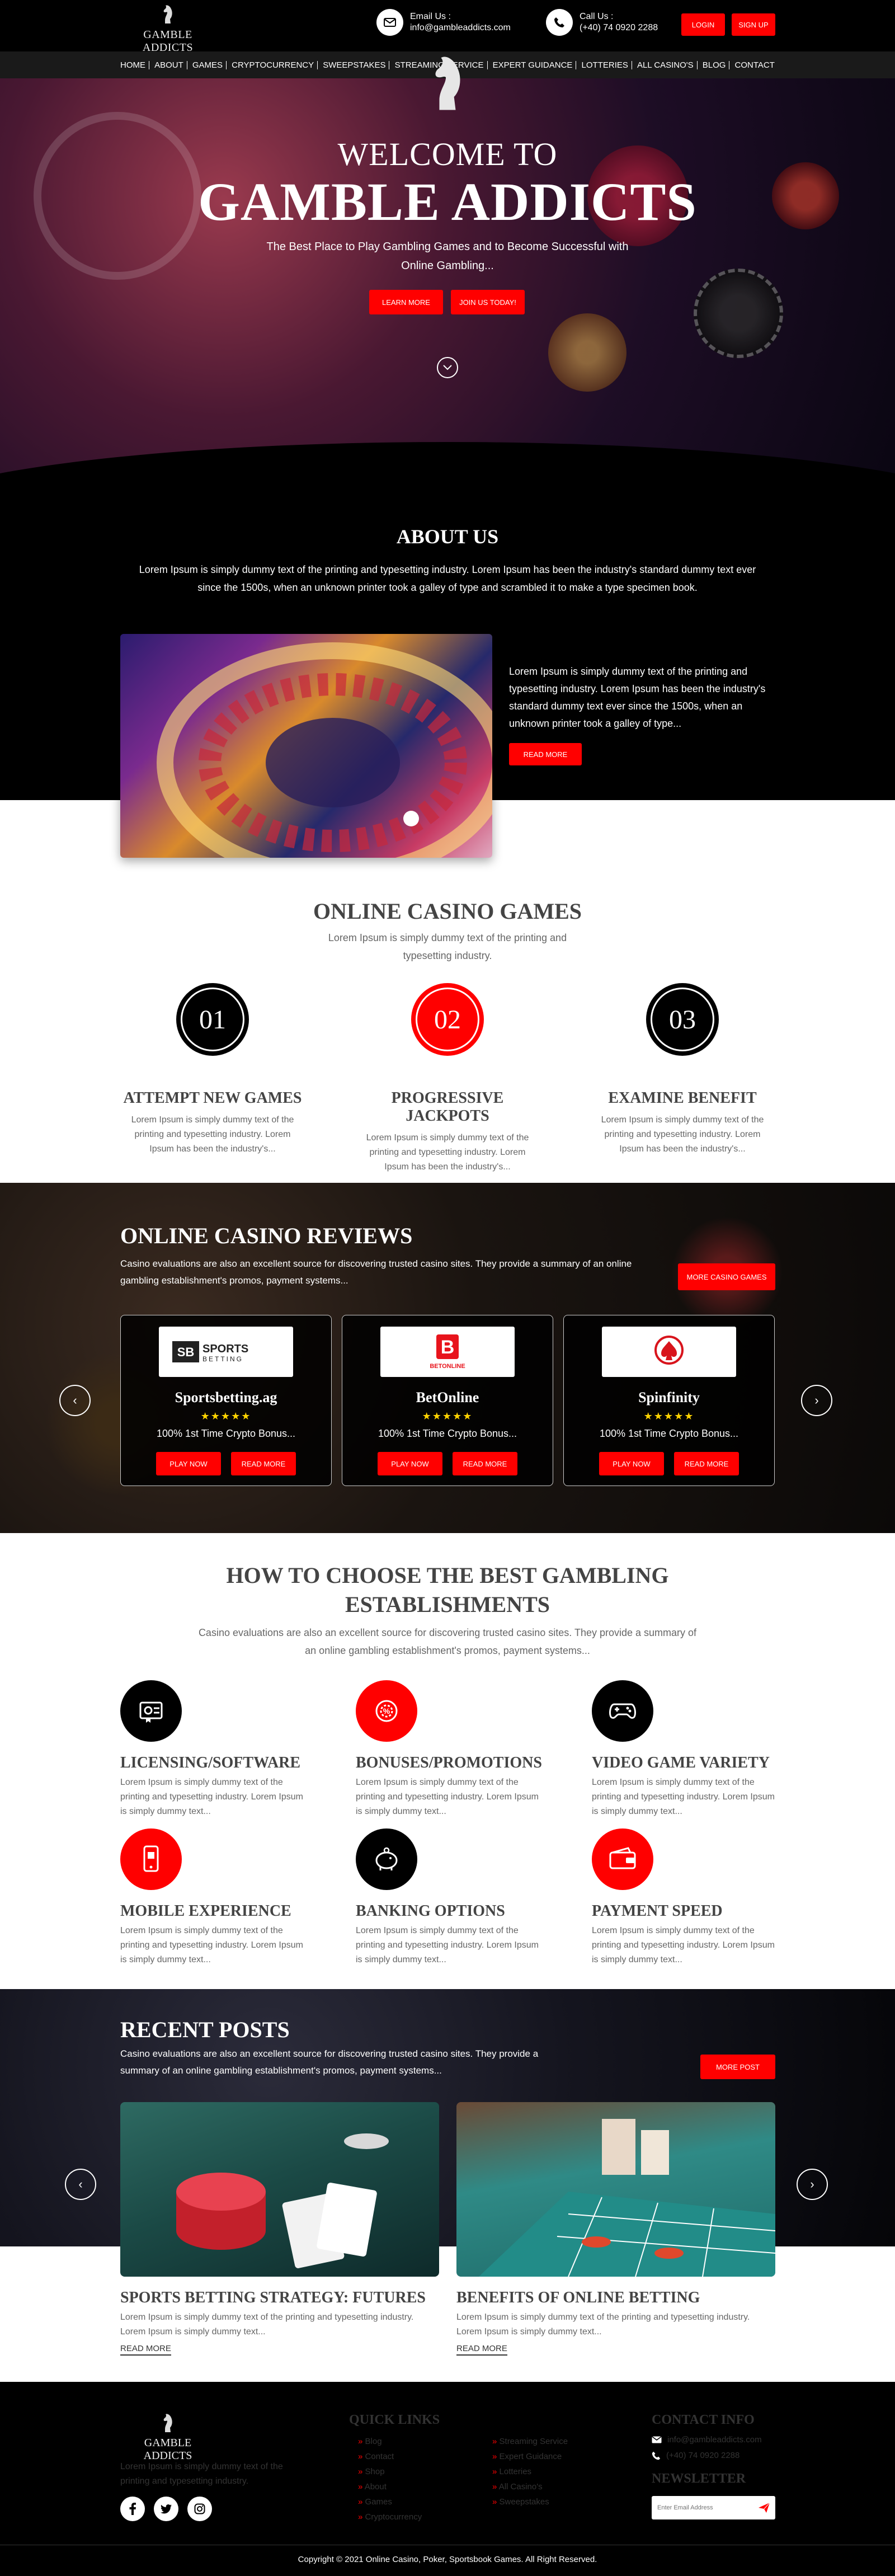 The image size is (895, 2576). What do you see at coordinates (627, 2198) in the screenshot?
I see `roulette-table-graphic` at bounding box center [627, 2198].